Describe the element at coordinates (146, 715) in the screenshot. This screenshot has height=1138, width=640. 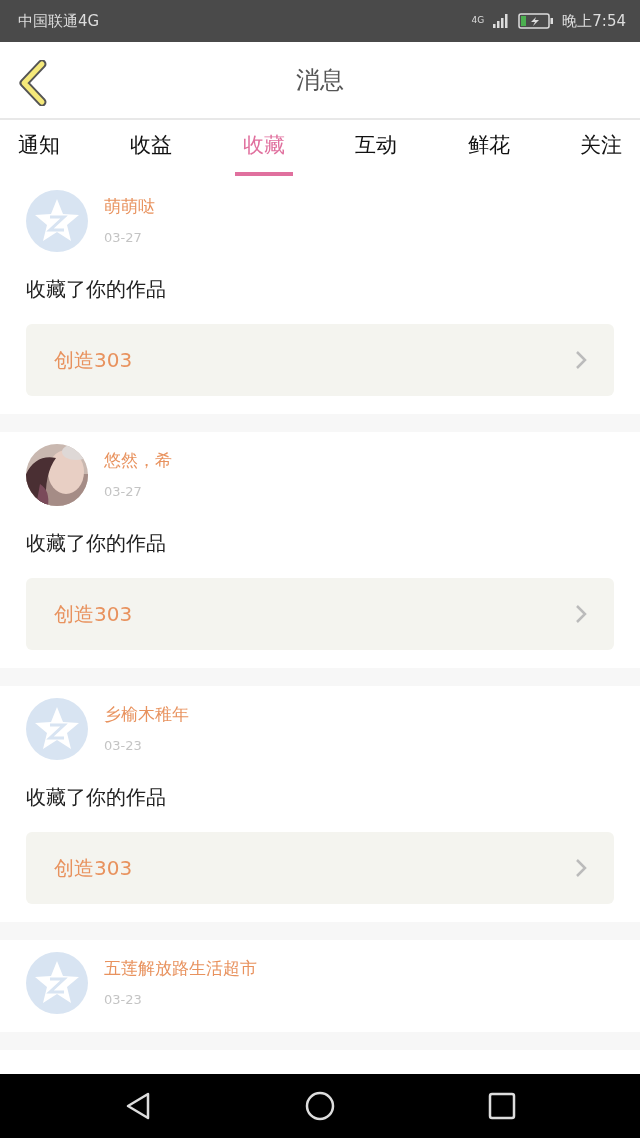
I see `user-name: 乡榆木稚年` at that location.